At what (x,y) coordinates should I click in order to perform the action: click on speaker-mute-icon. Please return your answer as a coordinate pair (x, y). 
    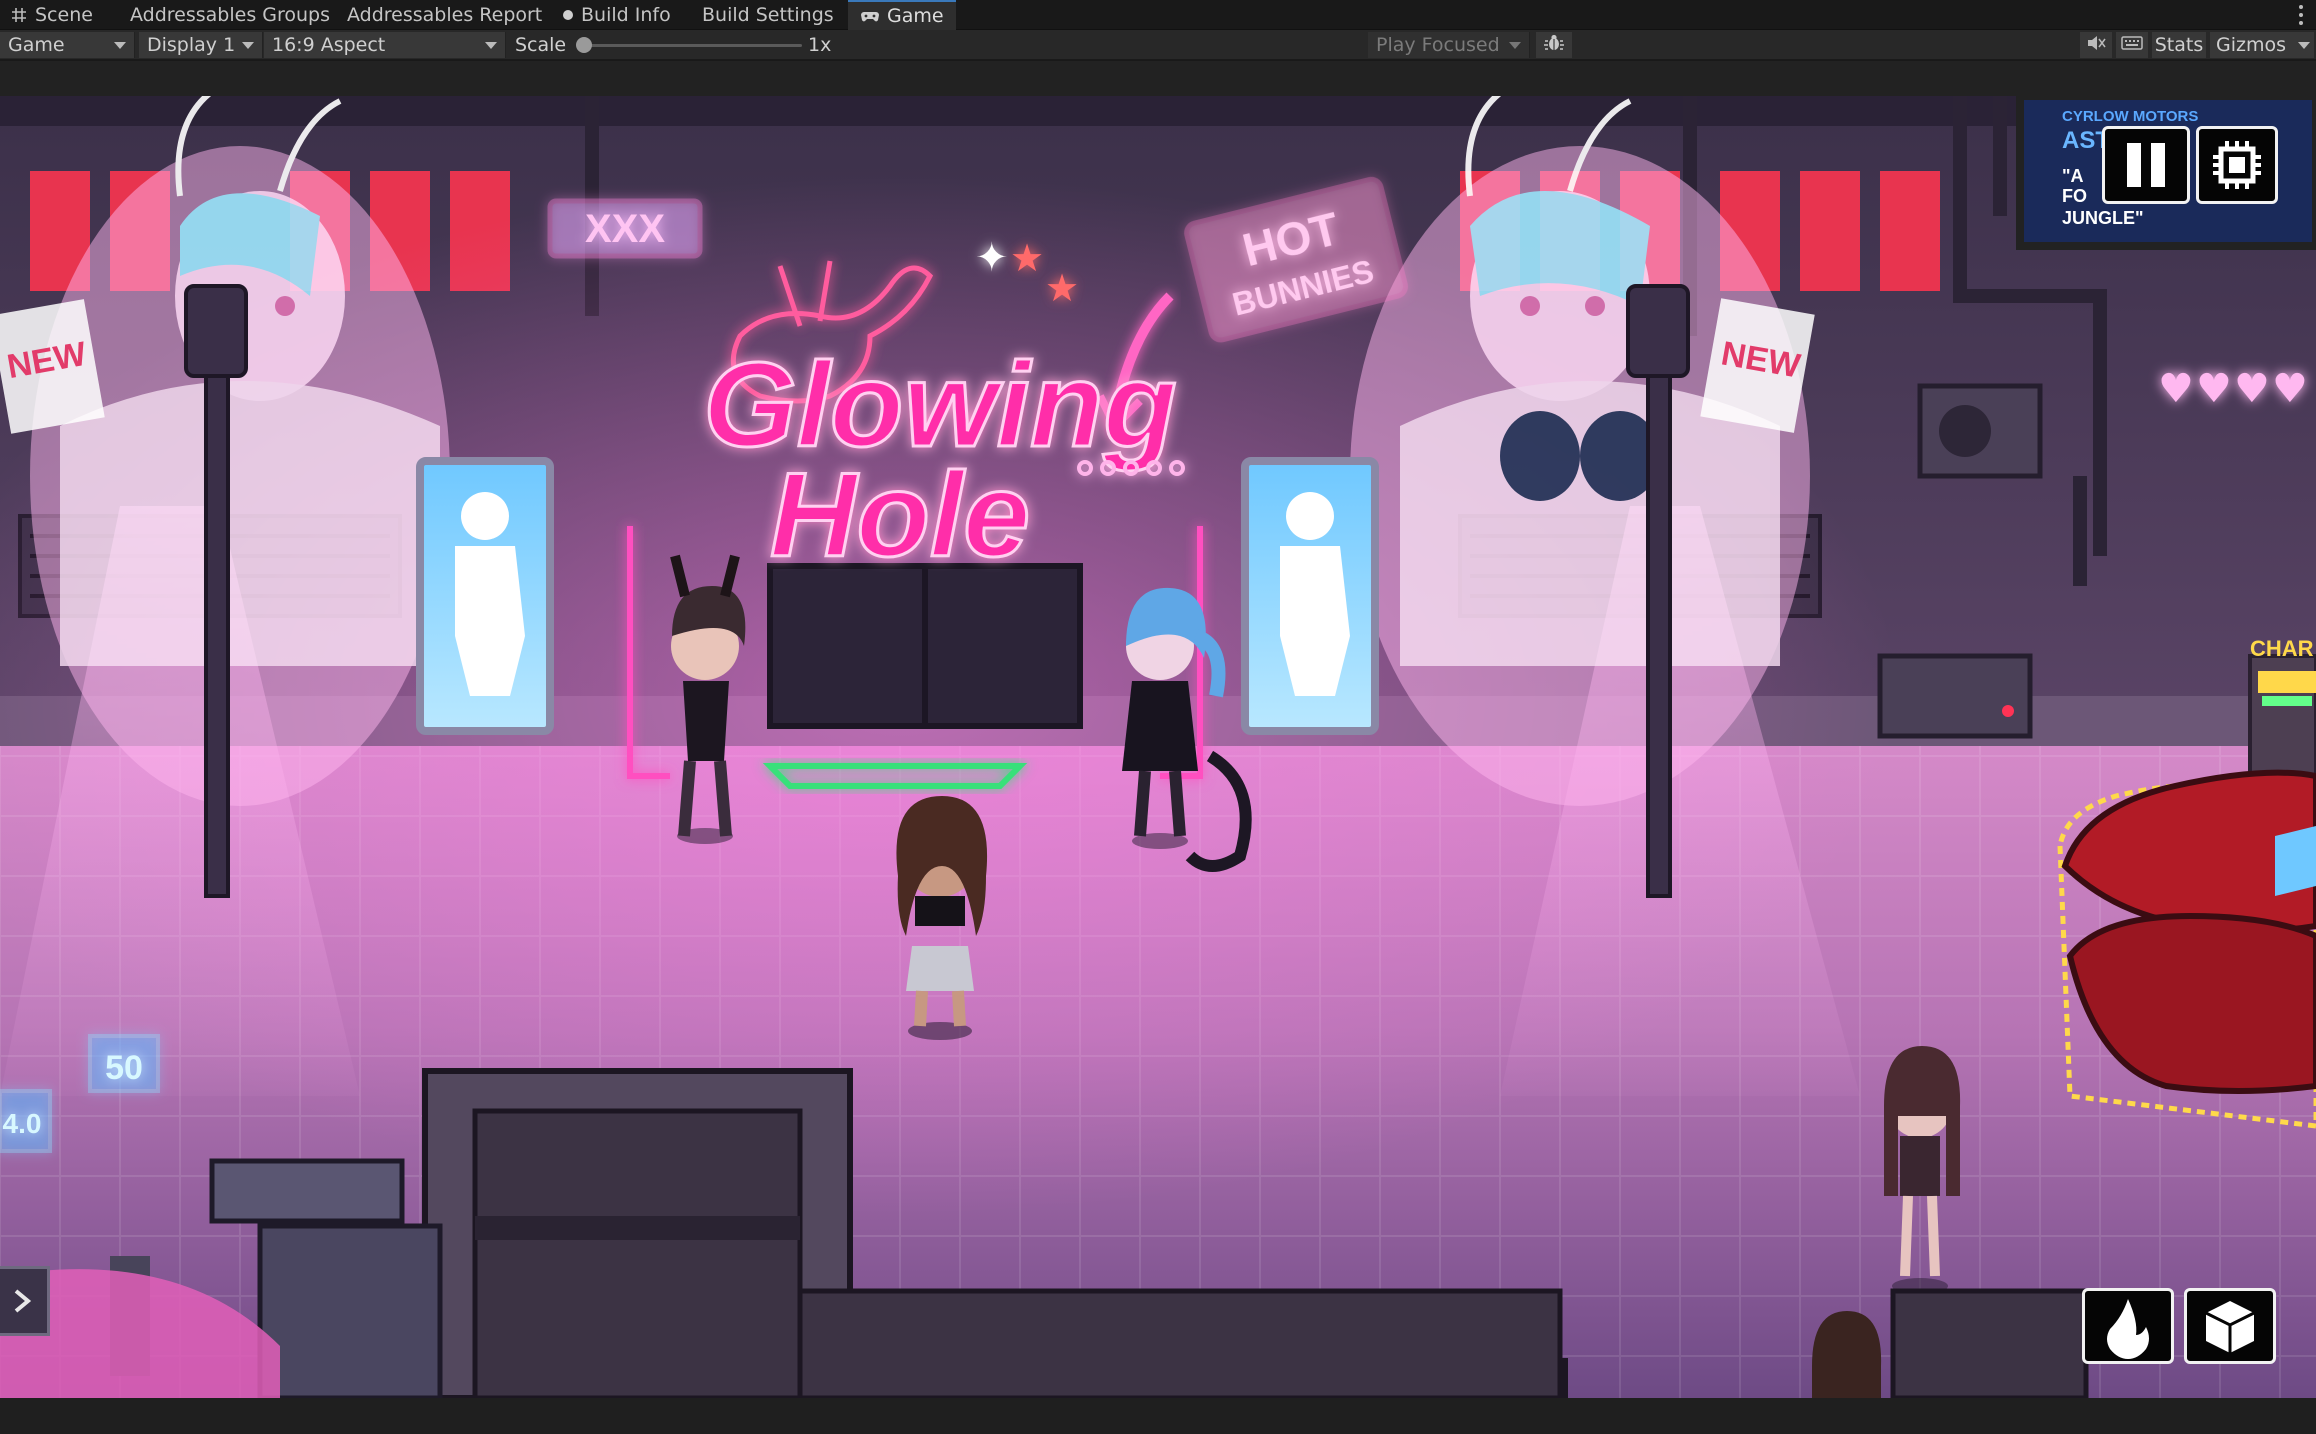
    Looking at the image, I should click on (2096, 45).